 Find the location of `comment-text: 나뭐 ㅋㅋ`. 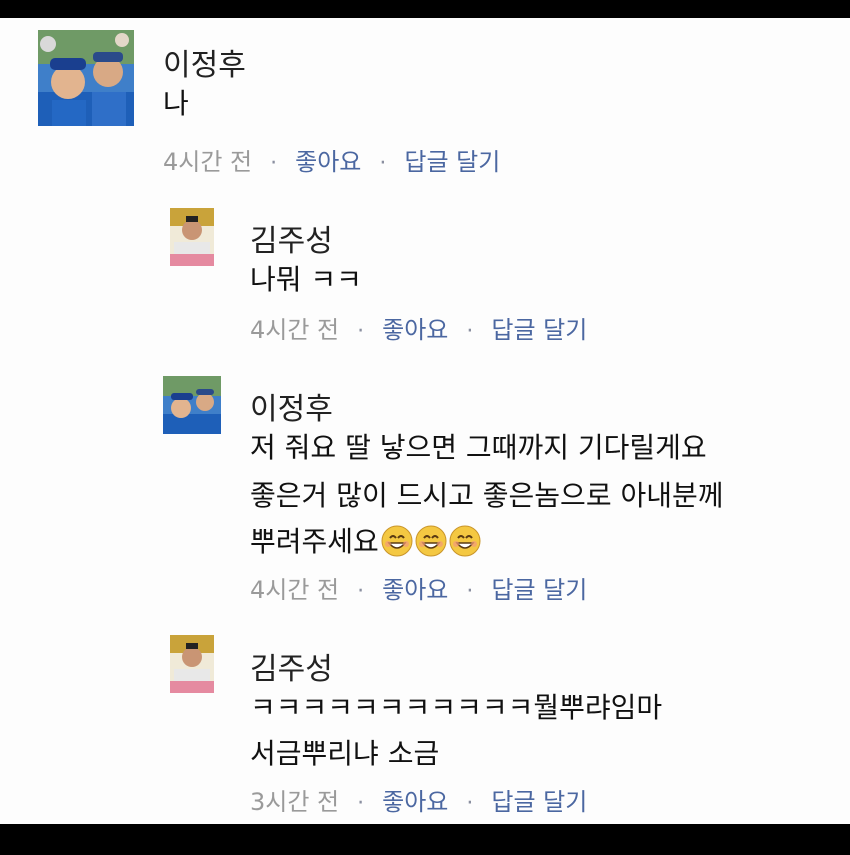

comment-text: 나뭐 ㅋㅋ is located at coordinates (306, 279).